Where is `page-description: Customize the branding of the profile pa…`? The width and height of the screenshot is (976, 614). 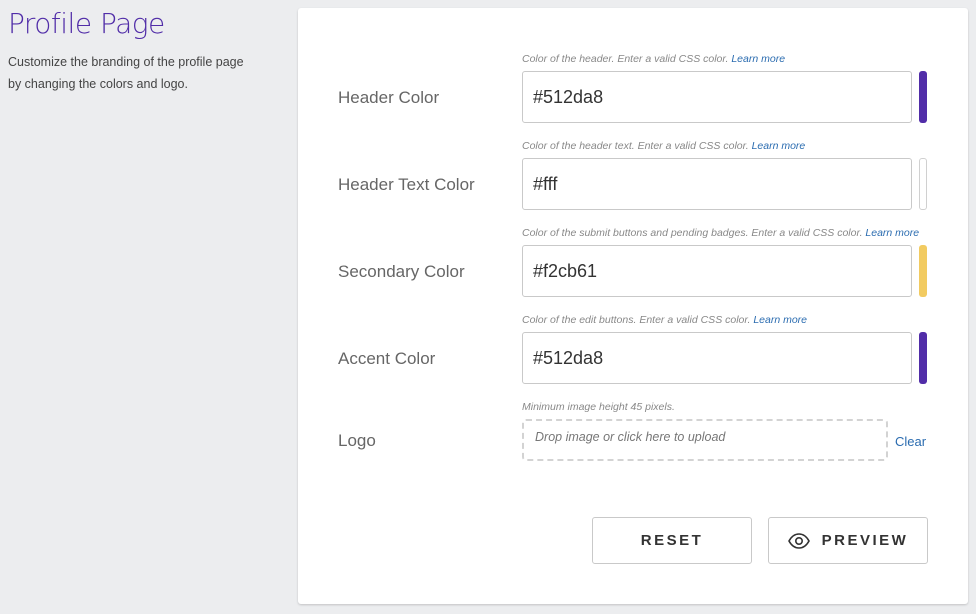 page-description: Customize the branding of the profile pa… is located at coordinates (126, 73).